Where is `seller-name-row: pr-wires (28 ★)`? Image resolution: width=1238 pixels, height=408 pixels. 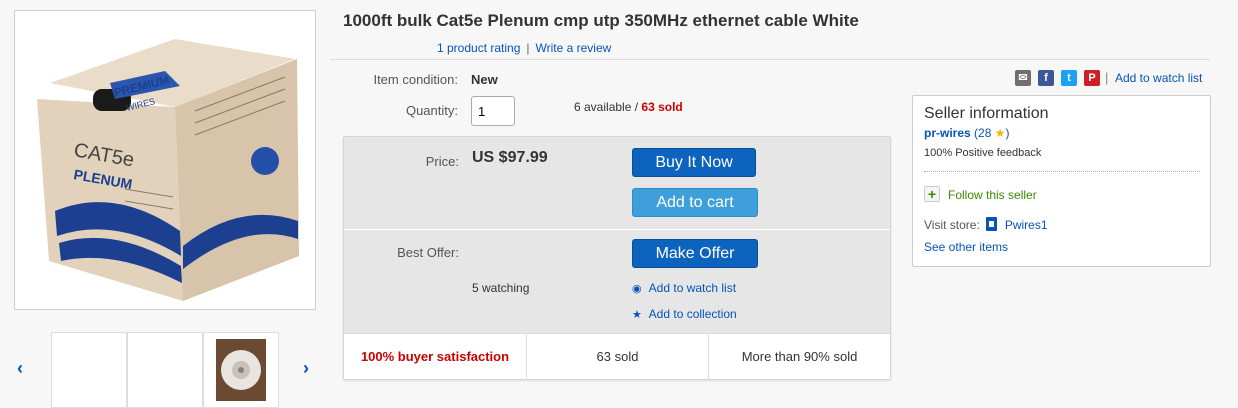 seller-name-row: pr-wires (28 ★) is located at coordinates (967, 133).